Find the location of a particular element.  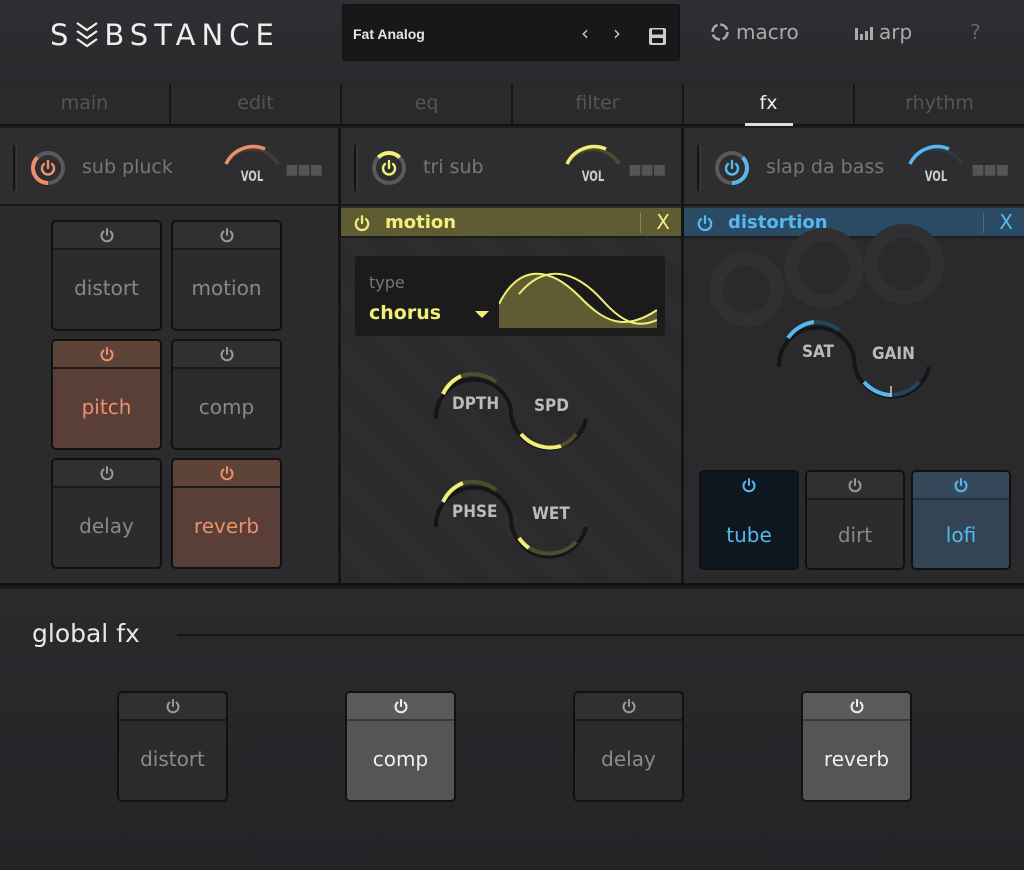

layer-3-header: slap da bass VOL ■■■ is located at coordinates (854, 167).